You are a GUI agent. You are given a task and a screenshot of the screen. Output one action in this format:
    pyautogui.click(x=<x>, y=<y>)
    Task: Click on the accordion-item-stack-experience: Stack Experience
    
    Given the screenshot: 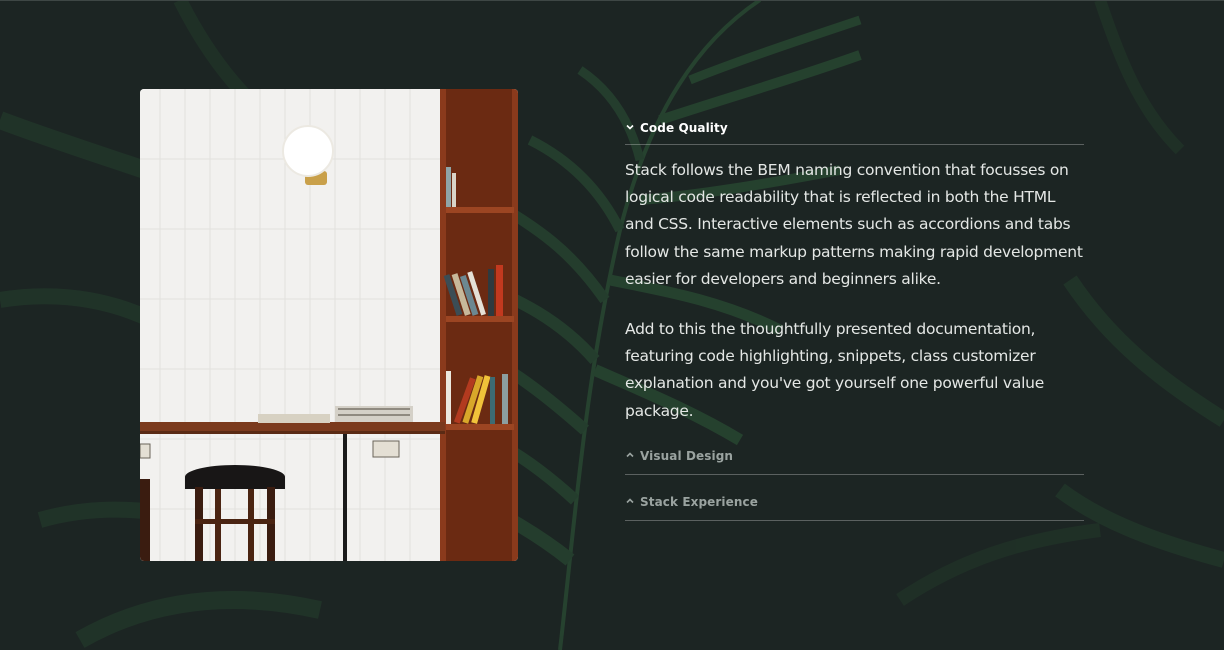 What is the action you would take?
    pyautogui.click(x=854, y=503)
    